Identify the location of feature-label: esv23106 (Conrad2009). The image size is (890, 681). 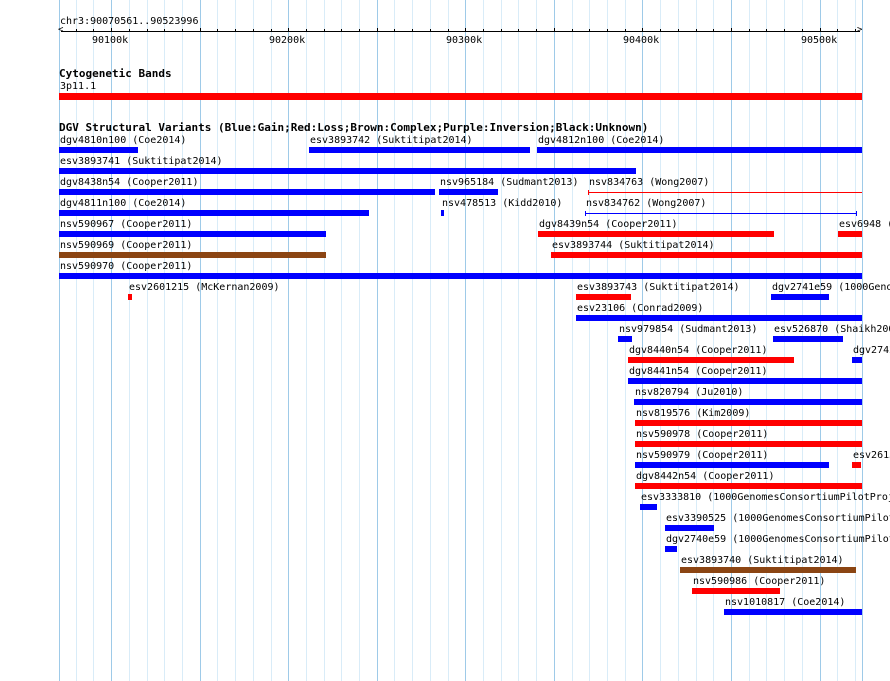
(640, 308).